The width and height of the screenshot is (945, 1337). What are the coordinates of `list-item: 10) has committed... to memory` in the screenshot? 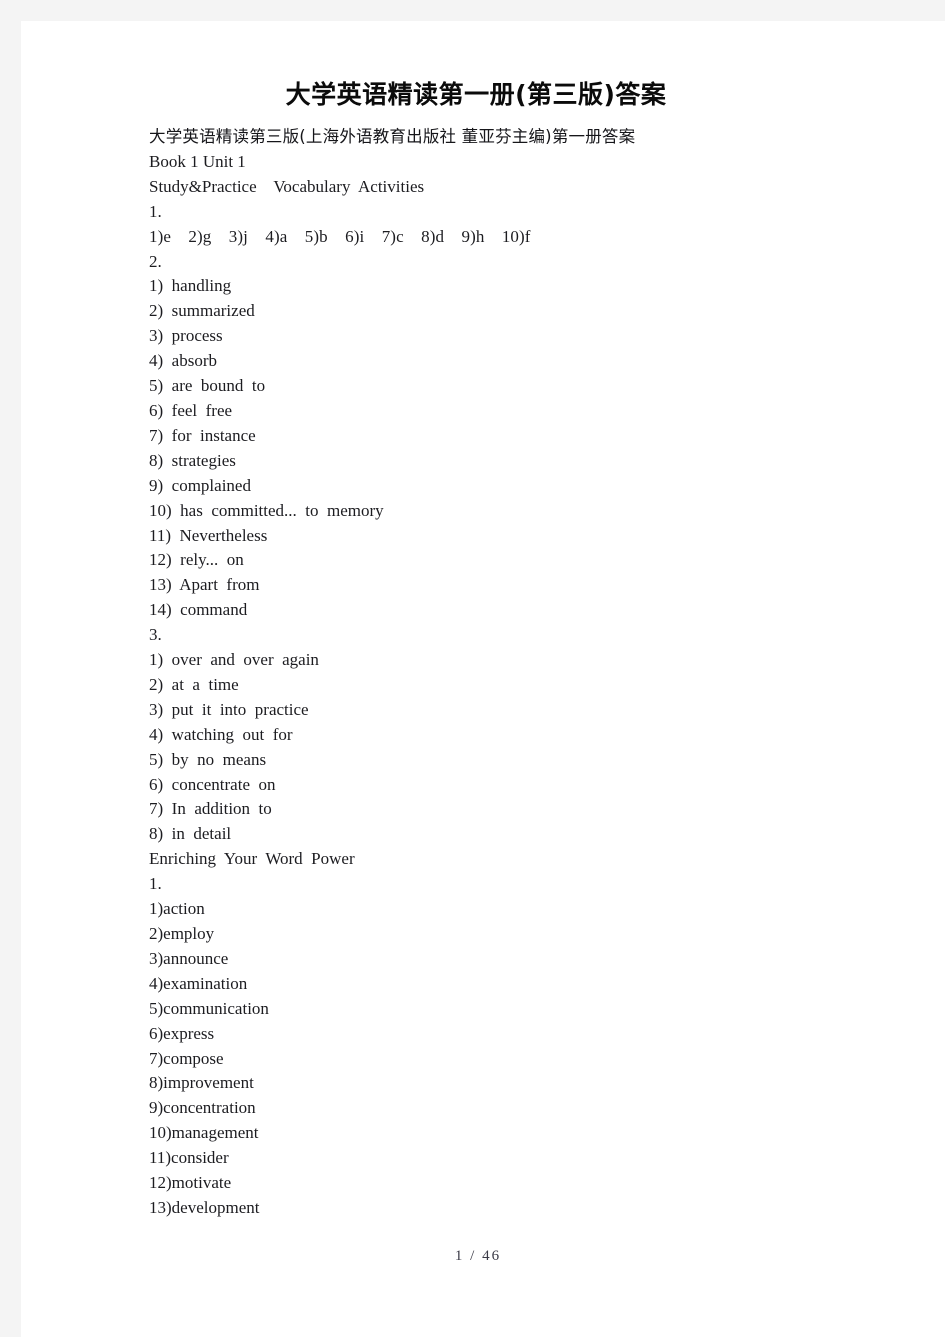 It's located at (266, 510).